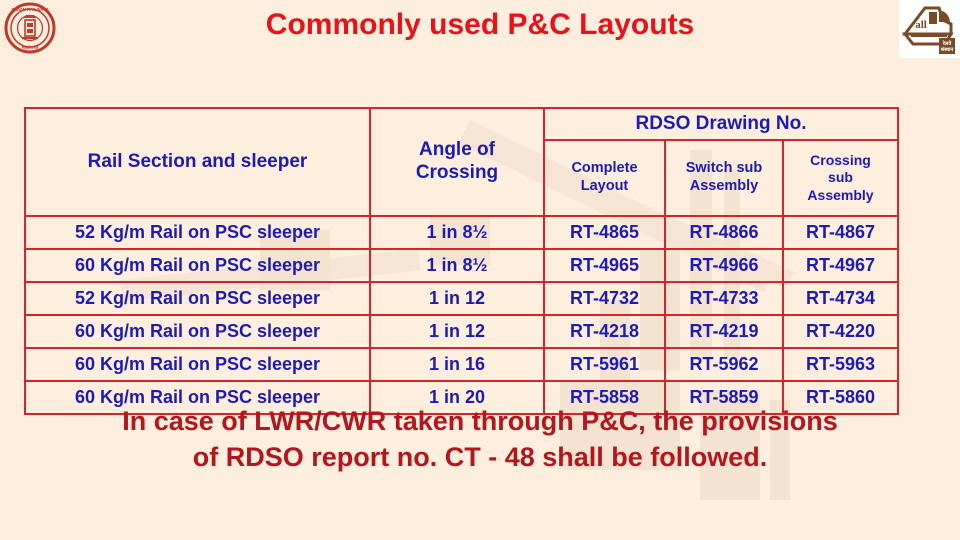  What do you see at coordinates (457, 150) in the screenshot?
I see `header-angle-line-1: Angle of` at bounding box center [457, 150].